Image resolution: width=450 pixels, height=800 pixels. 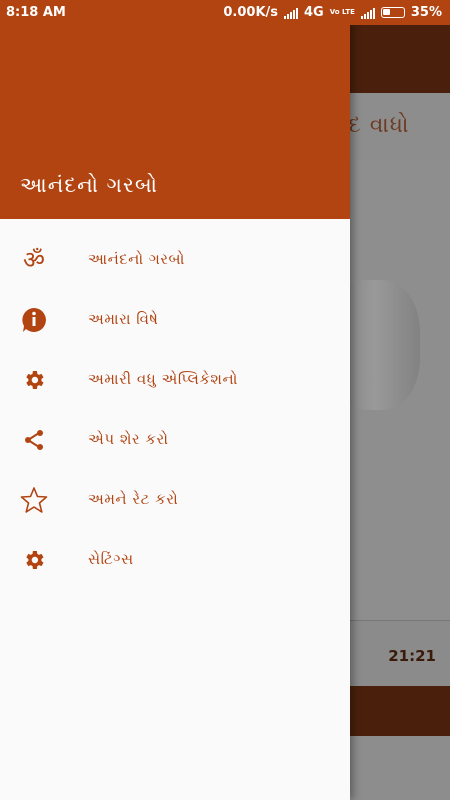 What do you see at coordinates (89, 185) in the screenshot?
I see `drawer-title: આનંદનો ગરબો` at bounding box center [89, 185].